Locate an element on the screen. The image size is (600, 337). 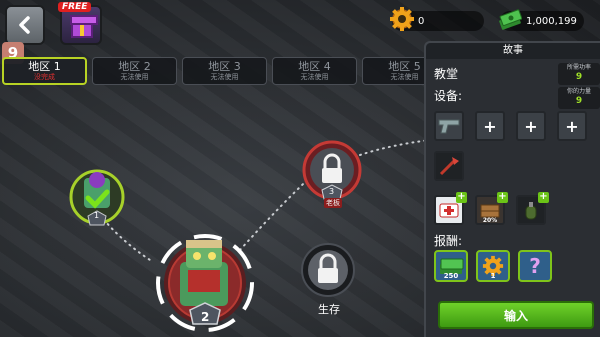
back-button is located at coordinates (25, 25).